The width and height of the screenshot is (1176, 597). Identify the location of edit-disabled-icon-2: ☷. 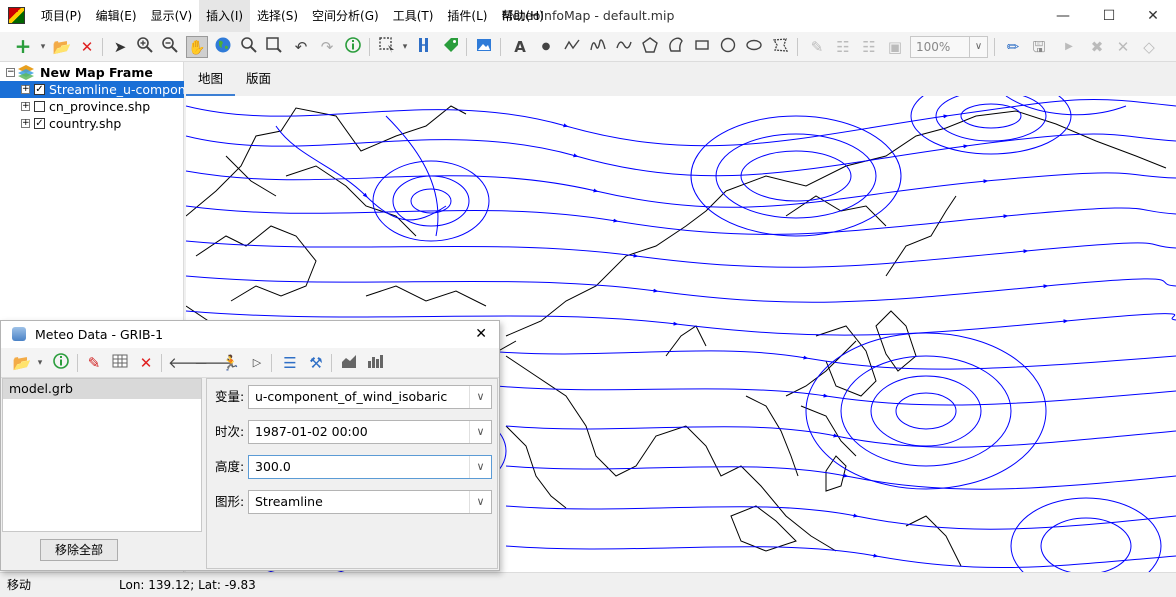
(843, 47).